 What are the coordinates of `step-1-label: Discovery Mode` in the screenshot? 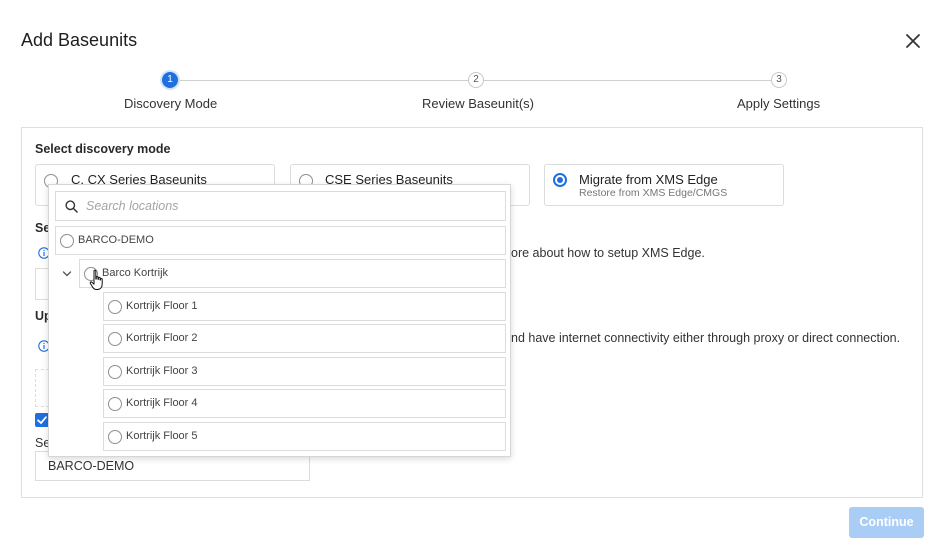 It's located at (171, 103).